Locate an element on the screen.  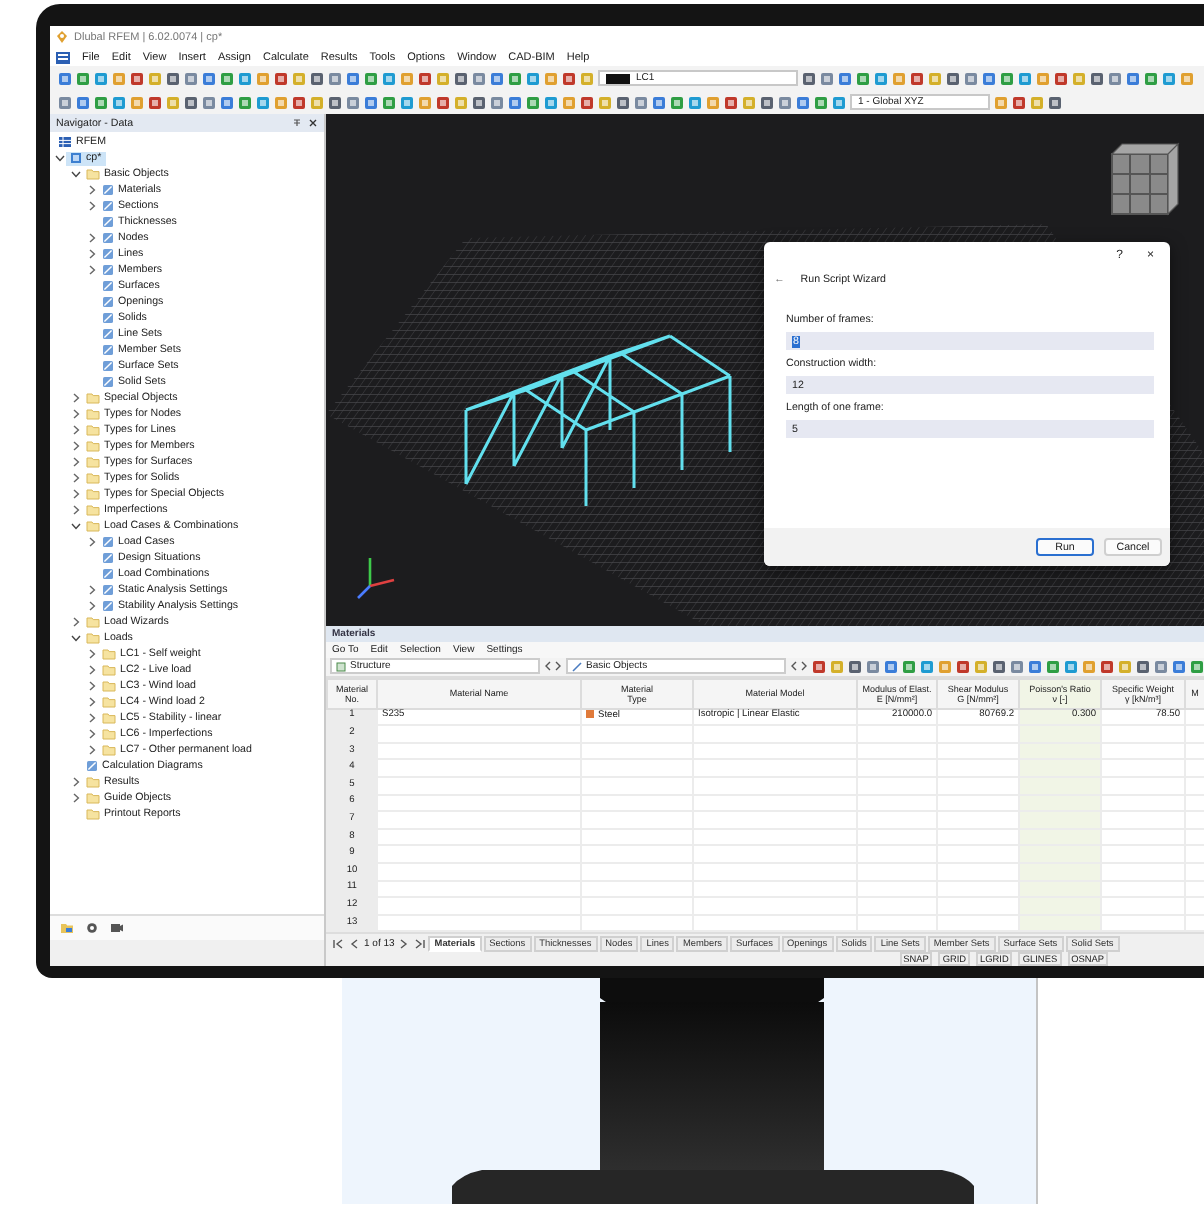
first-page-icon is located at coordinates (339, 943).